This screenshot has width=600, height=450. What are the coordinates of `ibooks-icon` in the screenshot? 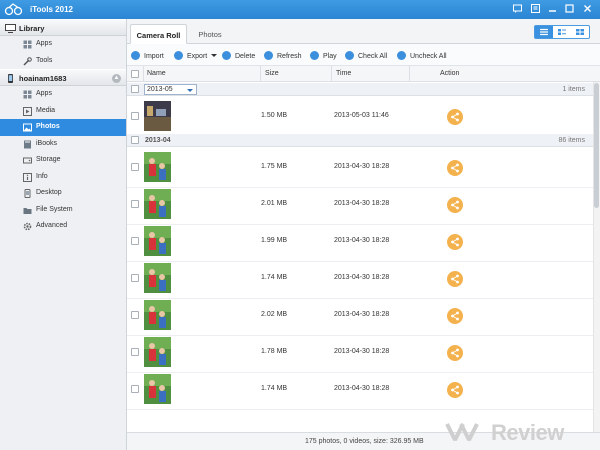 It's located at (27, 144).